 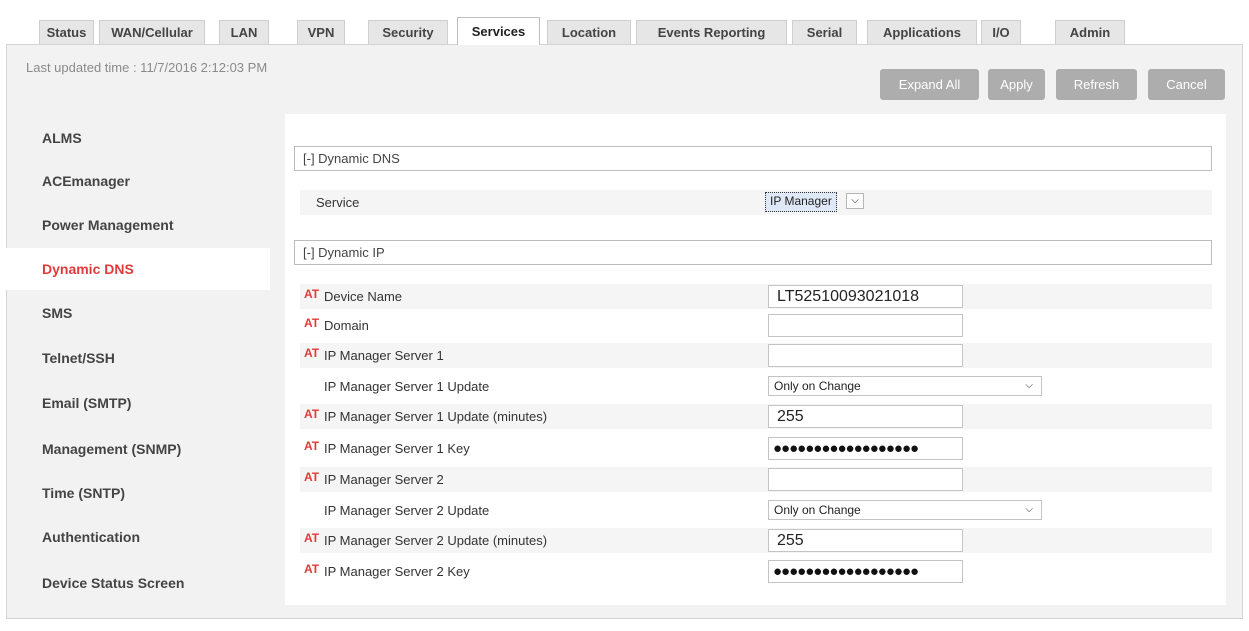 I want to click on domain-input, so click(x=865, y=325).